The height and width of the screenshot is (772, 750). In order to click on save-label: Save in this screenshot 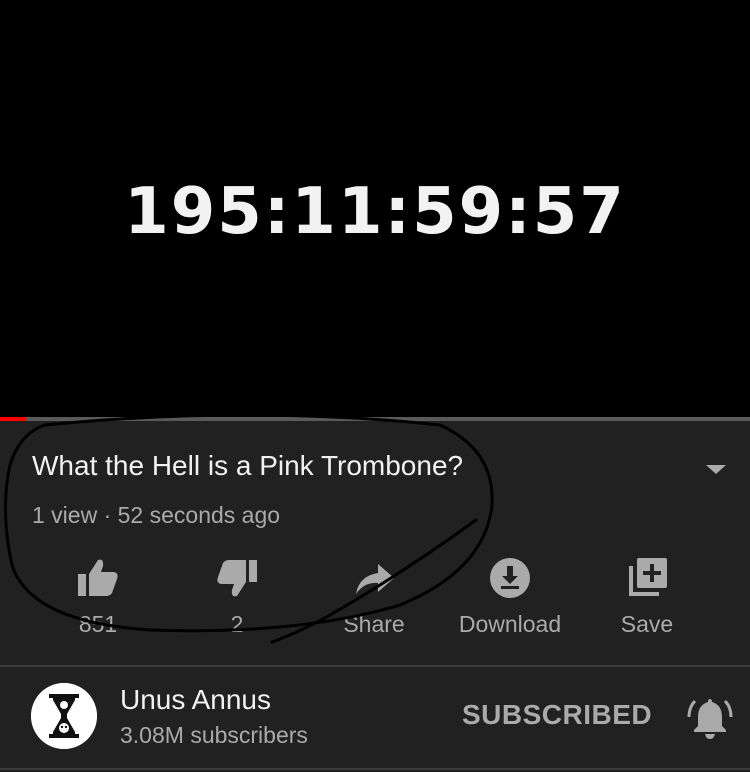, I will do `click(647, 624)`.